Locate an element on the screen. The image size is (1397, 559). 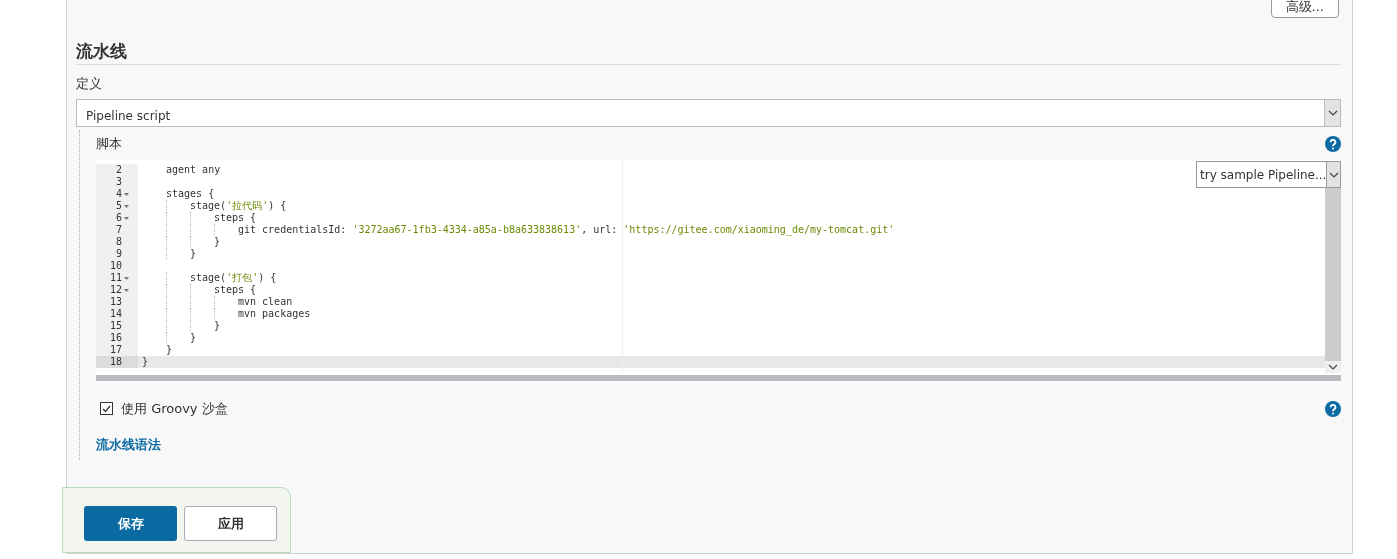
code-line: stage('打包') { is located at coordinates (233, 278).